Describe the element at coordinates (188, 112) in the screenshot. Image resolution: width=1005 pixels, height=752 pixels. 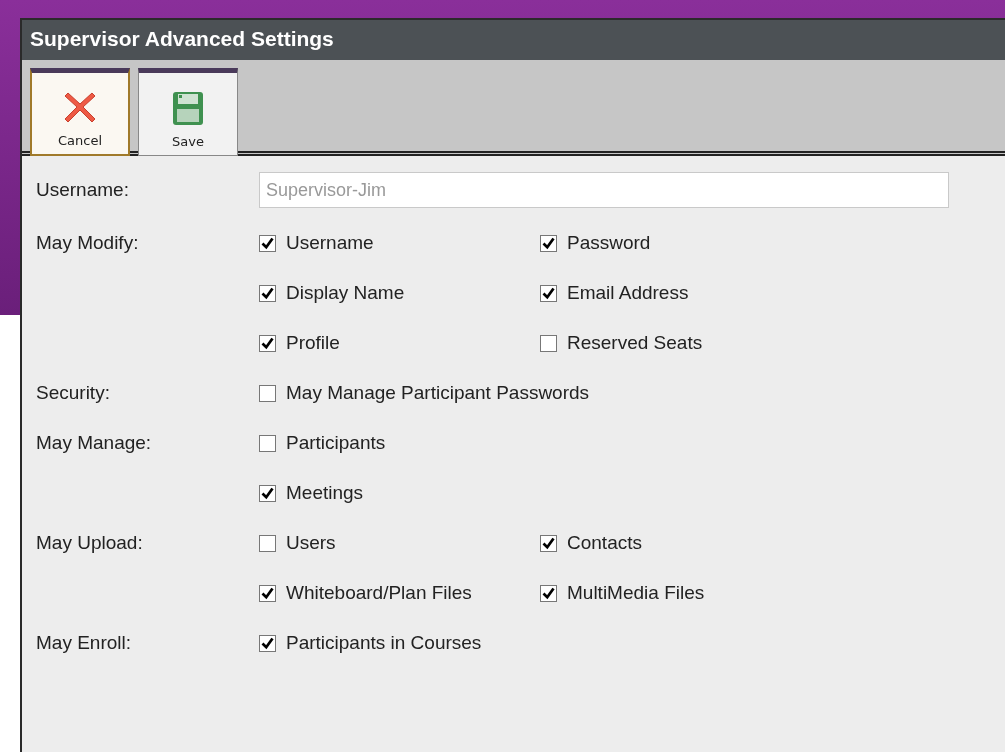
I see `save-button: Save` at that location.